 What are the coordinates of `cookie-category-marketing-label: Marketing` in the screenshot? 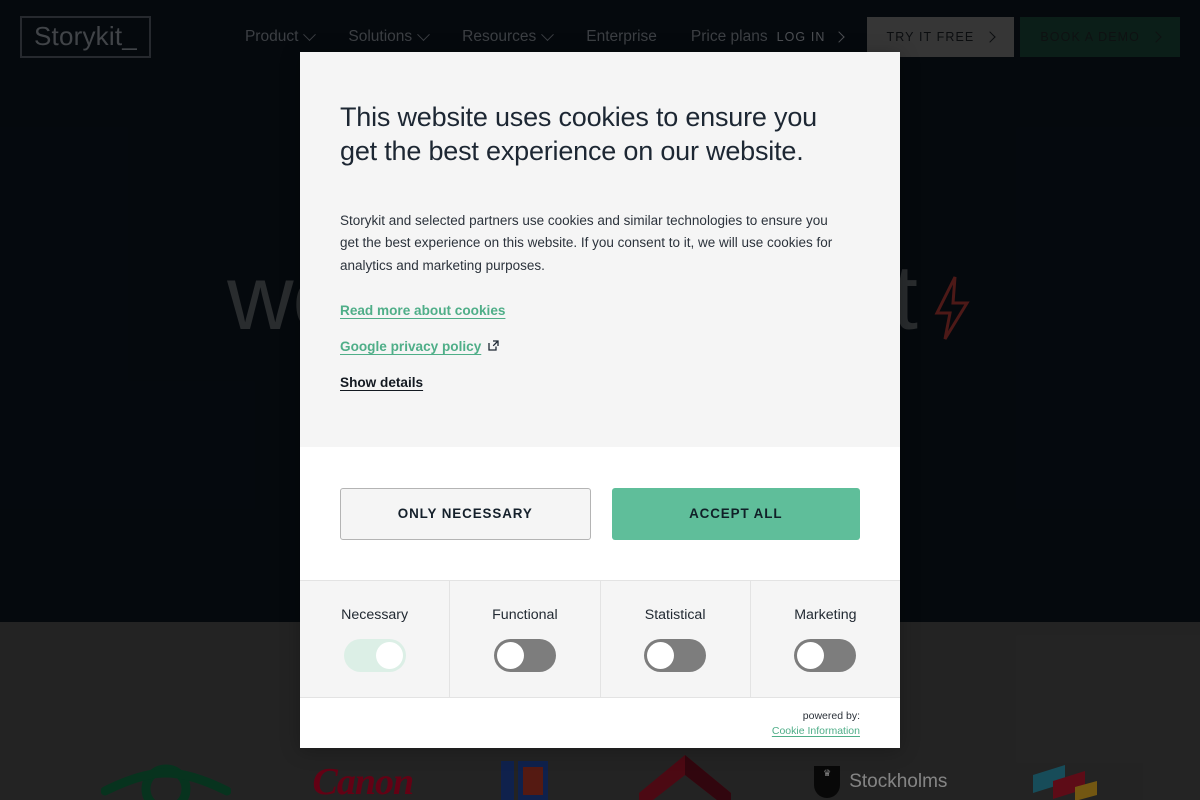 It's located at (825, 614).